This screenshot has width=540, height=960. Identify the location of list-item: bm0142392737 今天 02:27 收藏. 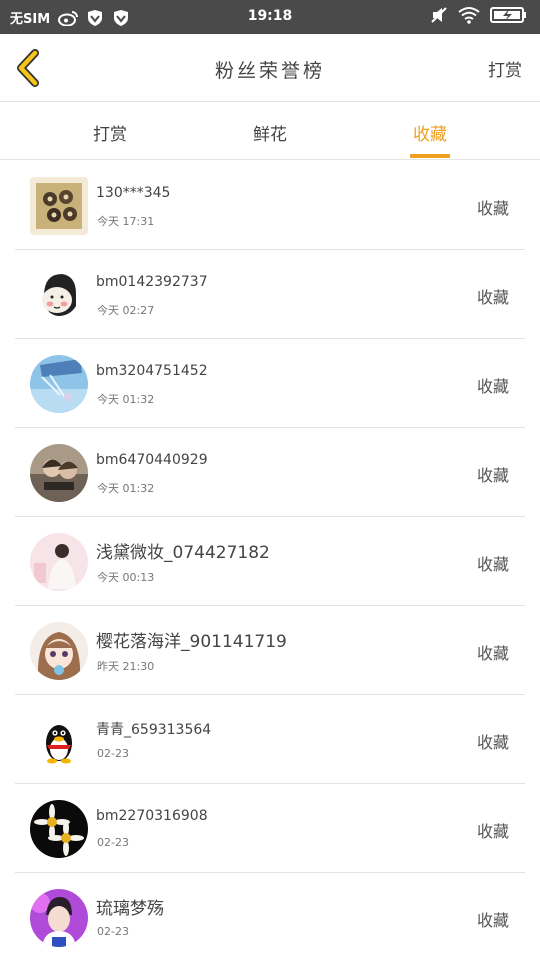
(270, 294).